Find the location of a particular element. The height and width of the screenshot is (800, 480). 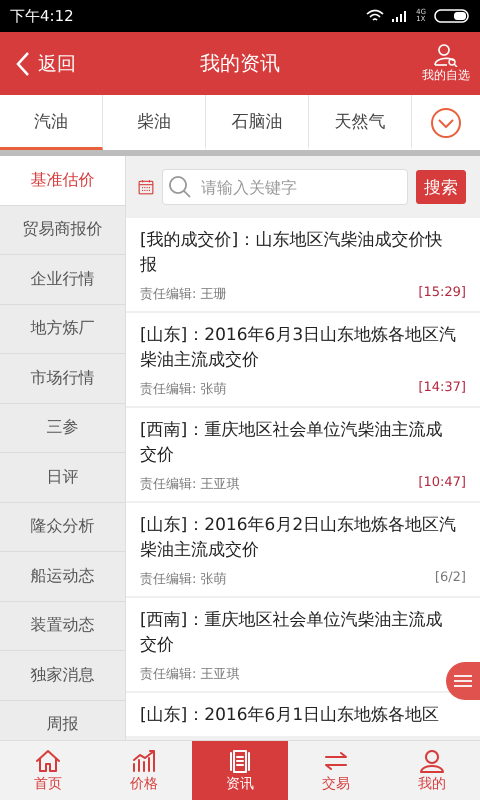

article-time: [15:29] is located at coordinates (442, 293).